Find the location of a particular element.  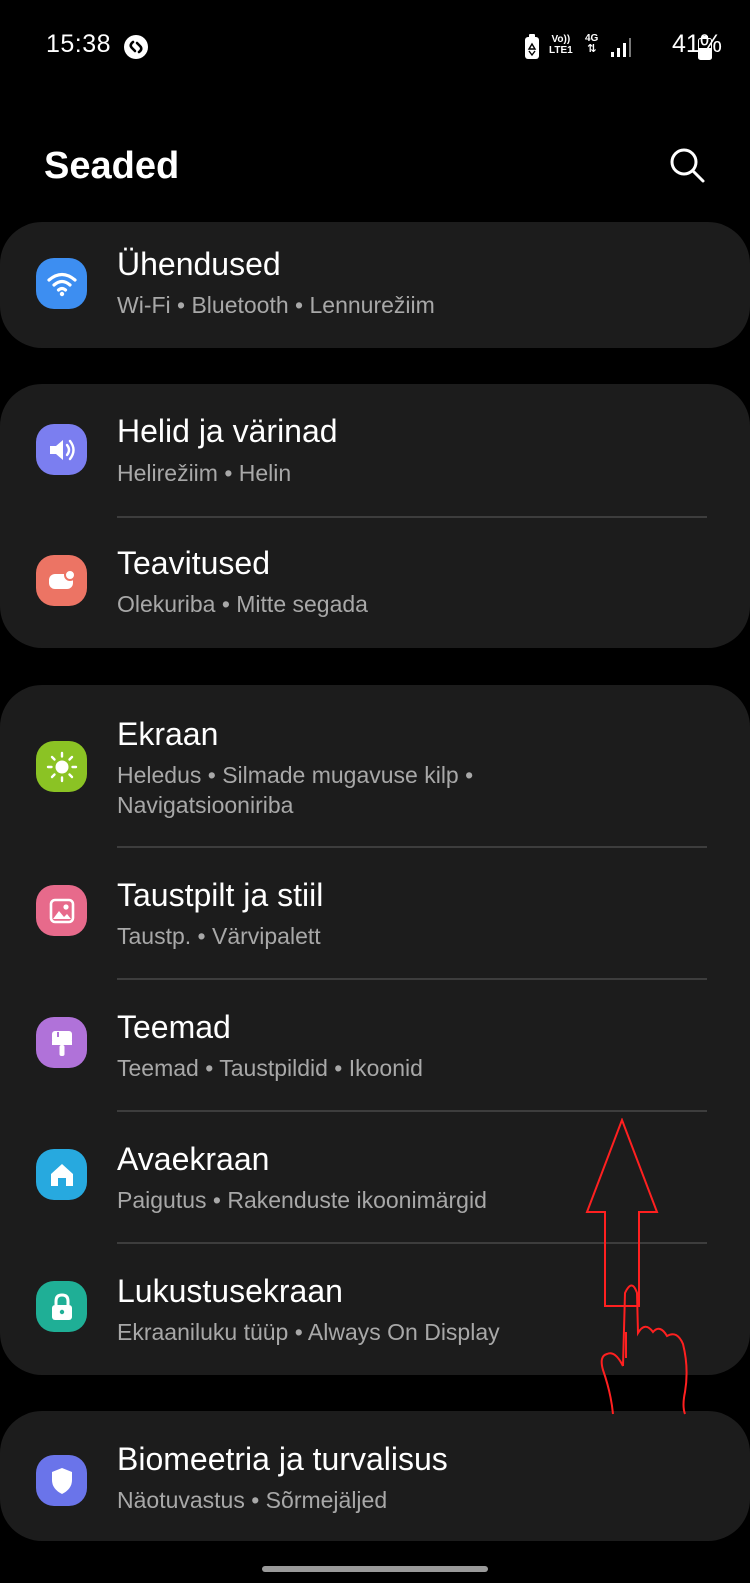

battery-percent: 41% is located at coordinates (696, 44).